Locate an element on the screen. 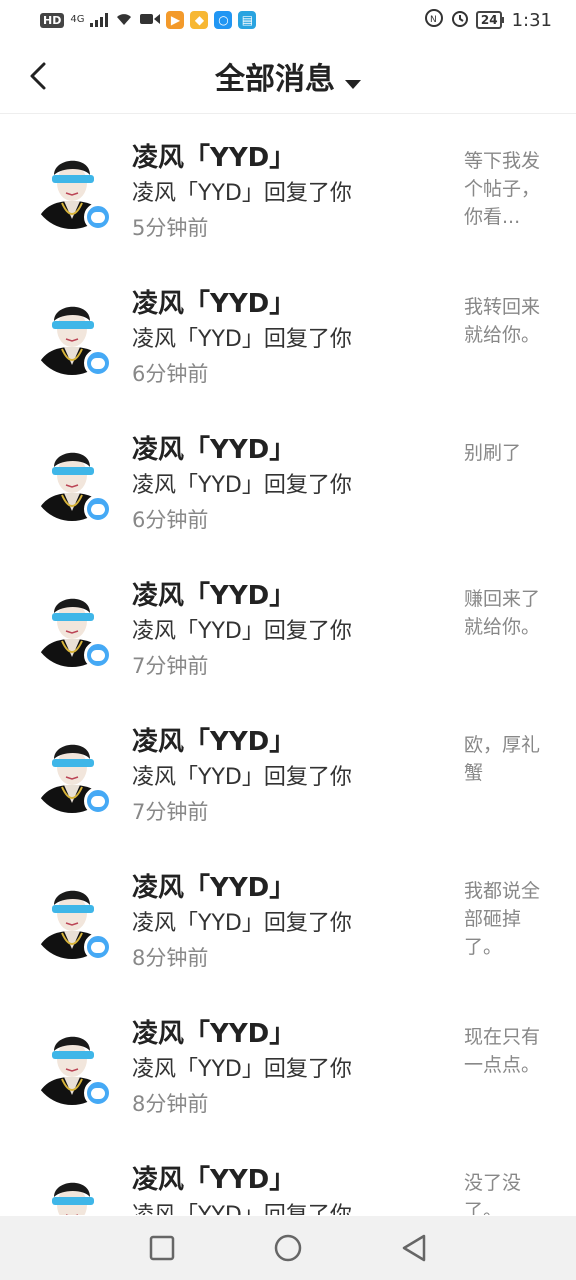 The width and height of the screenshot is (576, 1280). hd-indicator: HD is located at coordinates (52, 20).